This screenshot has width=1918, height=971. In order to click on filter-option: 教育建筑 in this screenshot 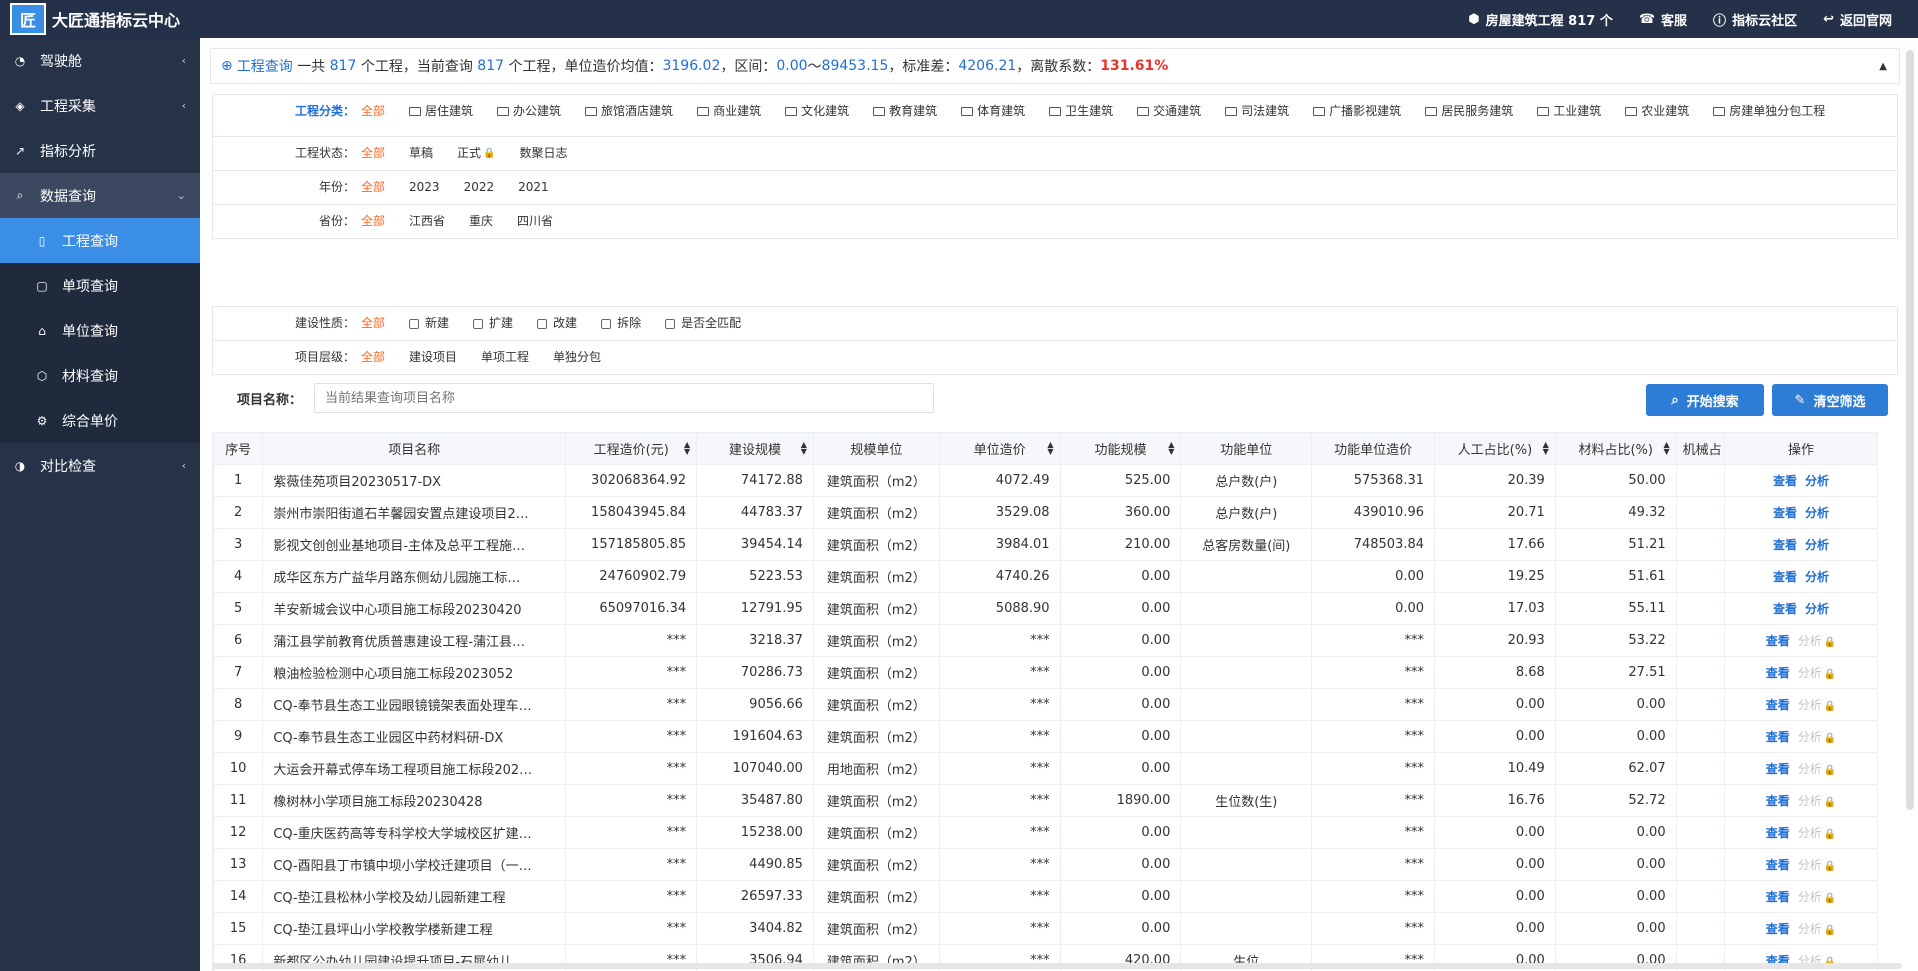, I will do `click(905, 111)`.